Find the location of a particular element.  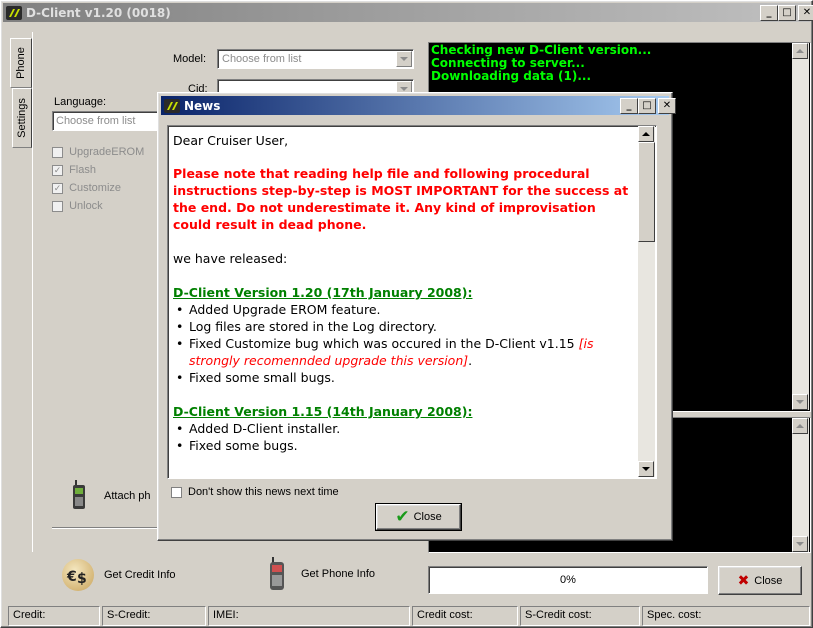

model-label: Model: is located at coordinates (190, 59).